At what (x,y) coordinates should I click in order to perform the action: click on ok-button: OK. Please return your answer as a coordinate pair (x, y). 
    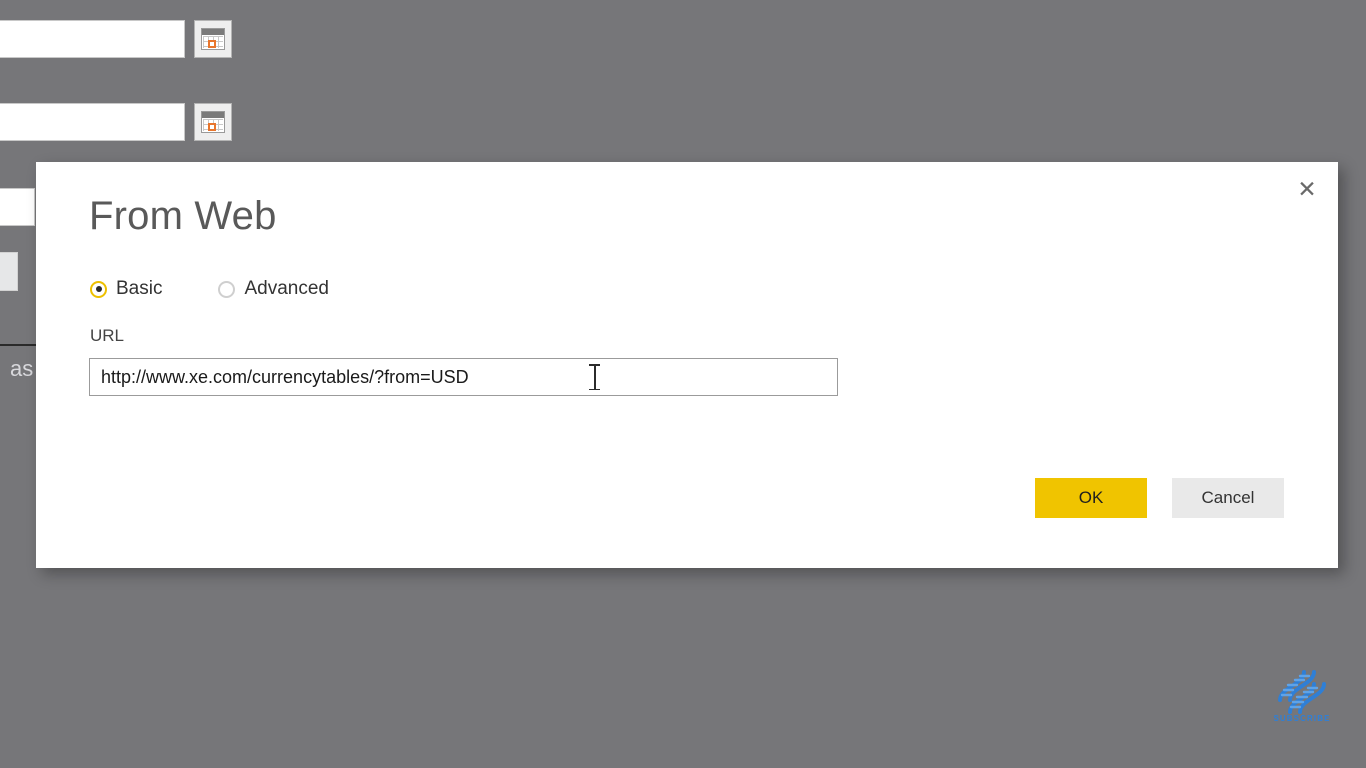
    Looking at the image, I should click on (1091, 498).